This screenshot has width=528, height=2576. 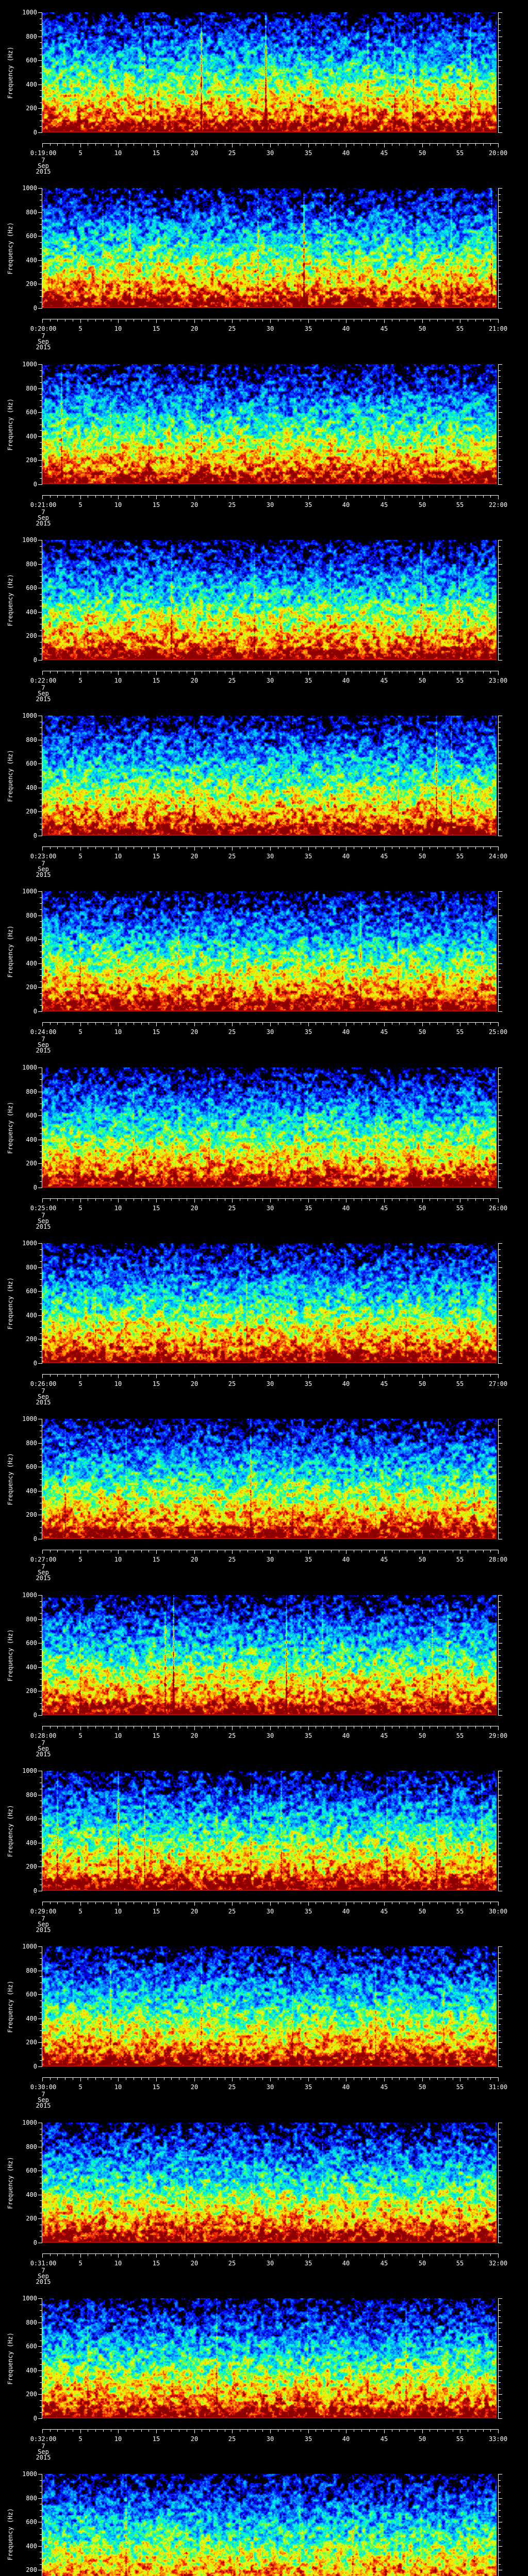 What do you see at coordinates (498, 1911) in the screenshot?
I see `end-time-label: 30:00` at bounding box center [498, 1911].